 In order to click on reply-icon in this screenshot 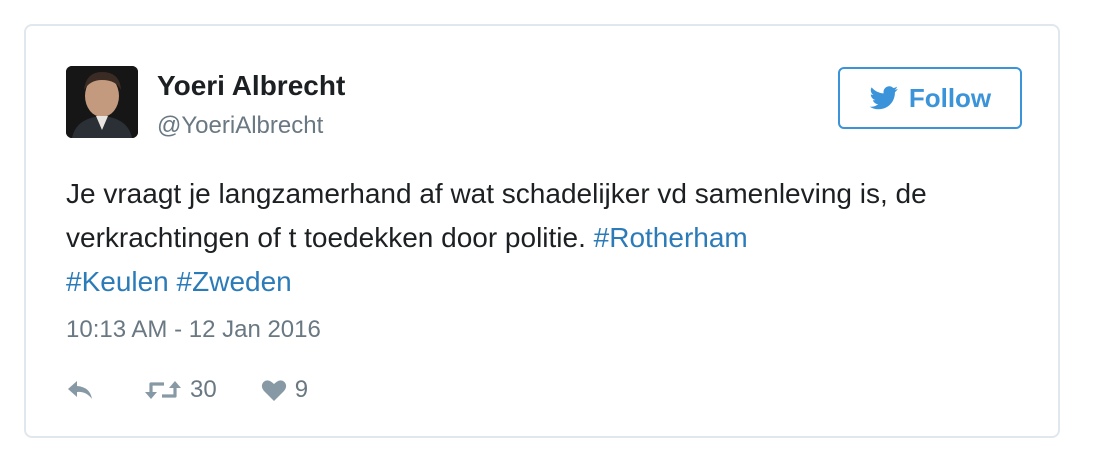, I will do `click(80, 390)`.